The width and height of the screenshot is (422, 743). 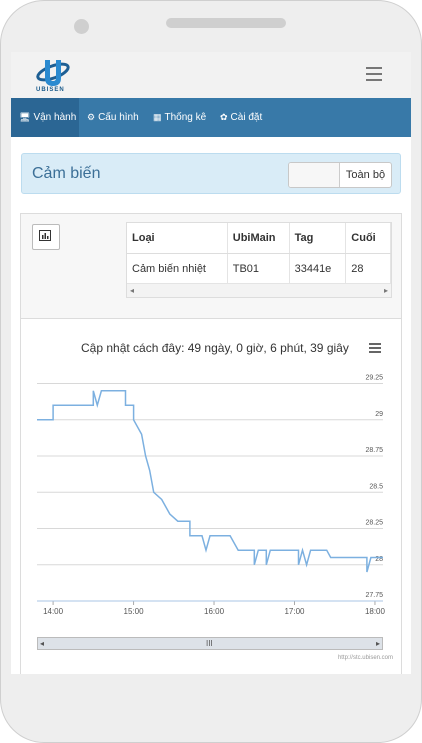 I want to click on nav-item-van-hanh: 🖥 Vận hành, so click(x=45, y=117).